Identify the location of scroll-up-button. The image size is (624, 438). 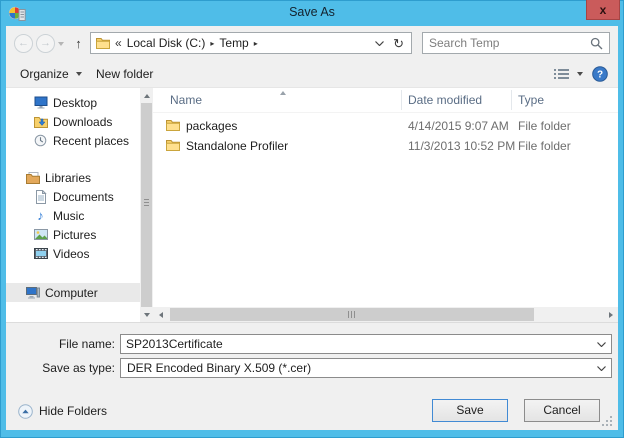
(146, 95).